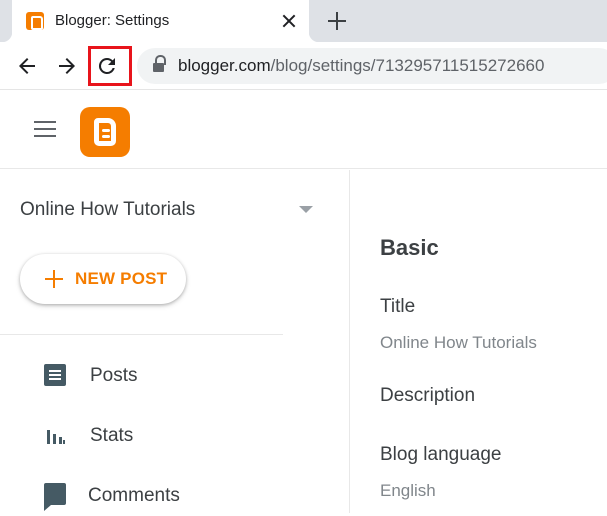 This screenshot has height=516, width=607. I want to click on tab-strip: Blogger: Settings, so click(303, 21).